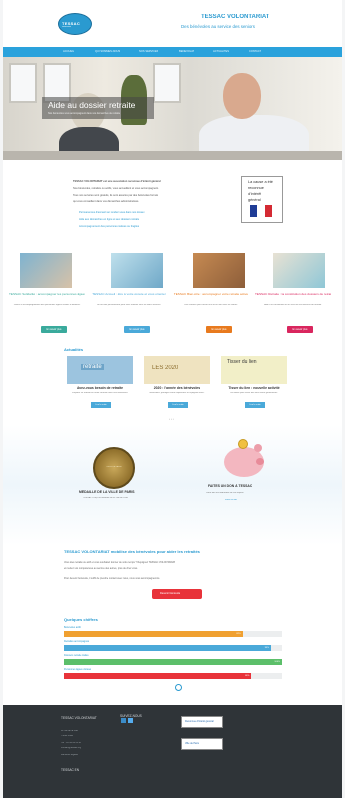 The image size is (345, 798). I want to click on desk-image, so click(172, 155).